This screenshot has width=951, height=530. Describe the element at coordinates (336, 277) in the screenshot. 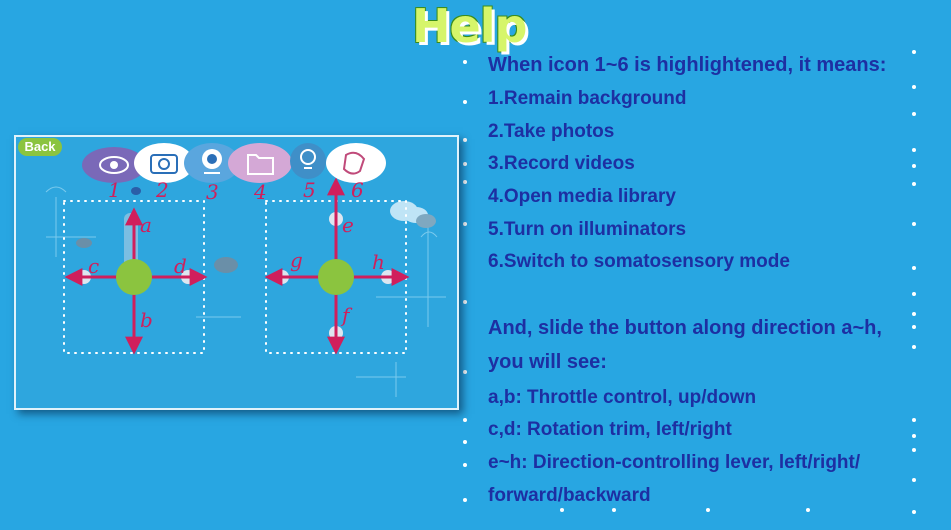

I see `right-joystick-knob` at that location.